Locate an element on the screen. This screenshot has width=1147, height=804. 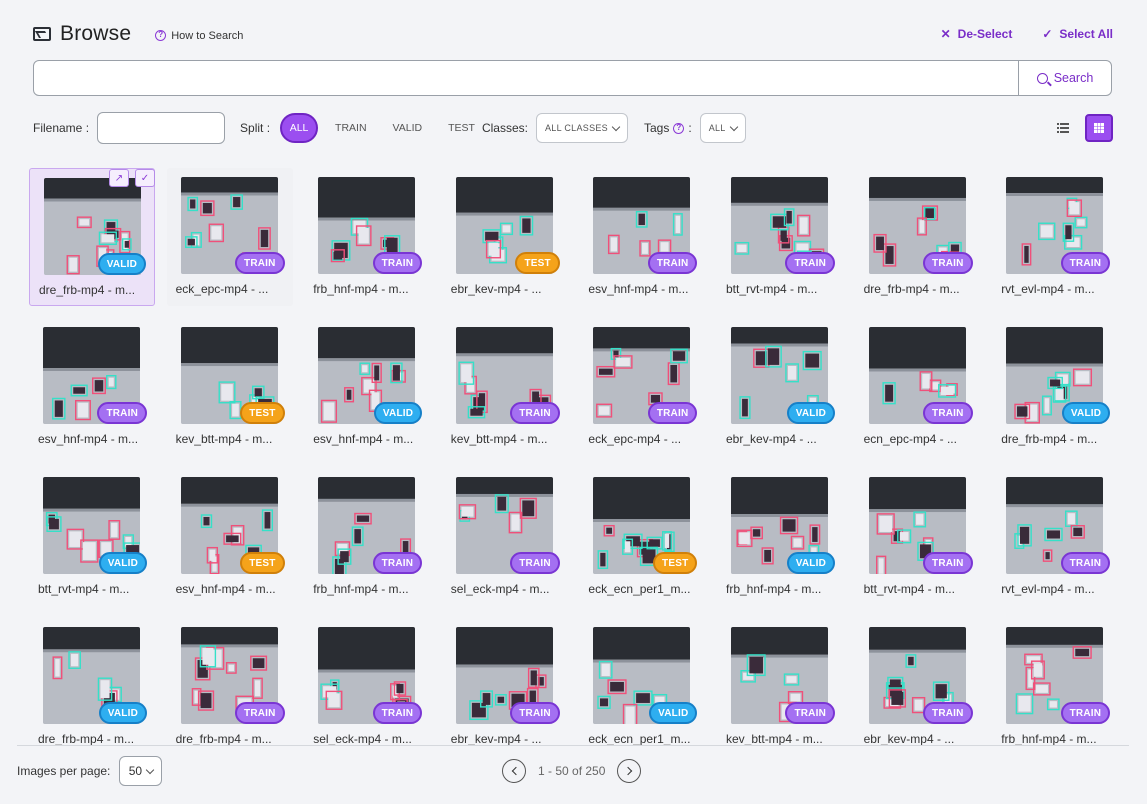
search-button-label: Search is located at coordinates (1073, 78).